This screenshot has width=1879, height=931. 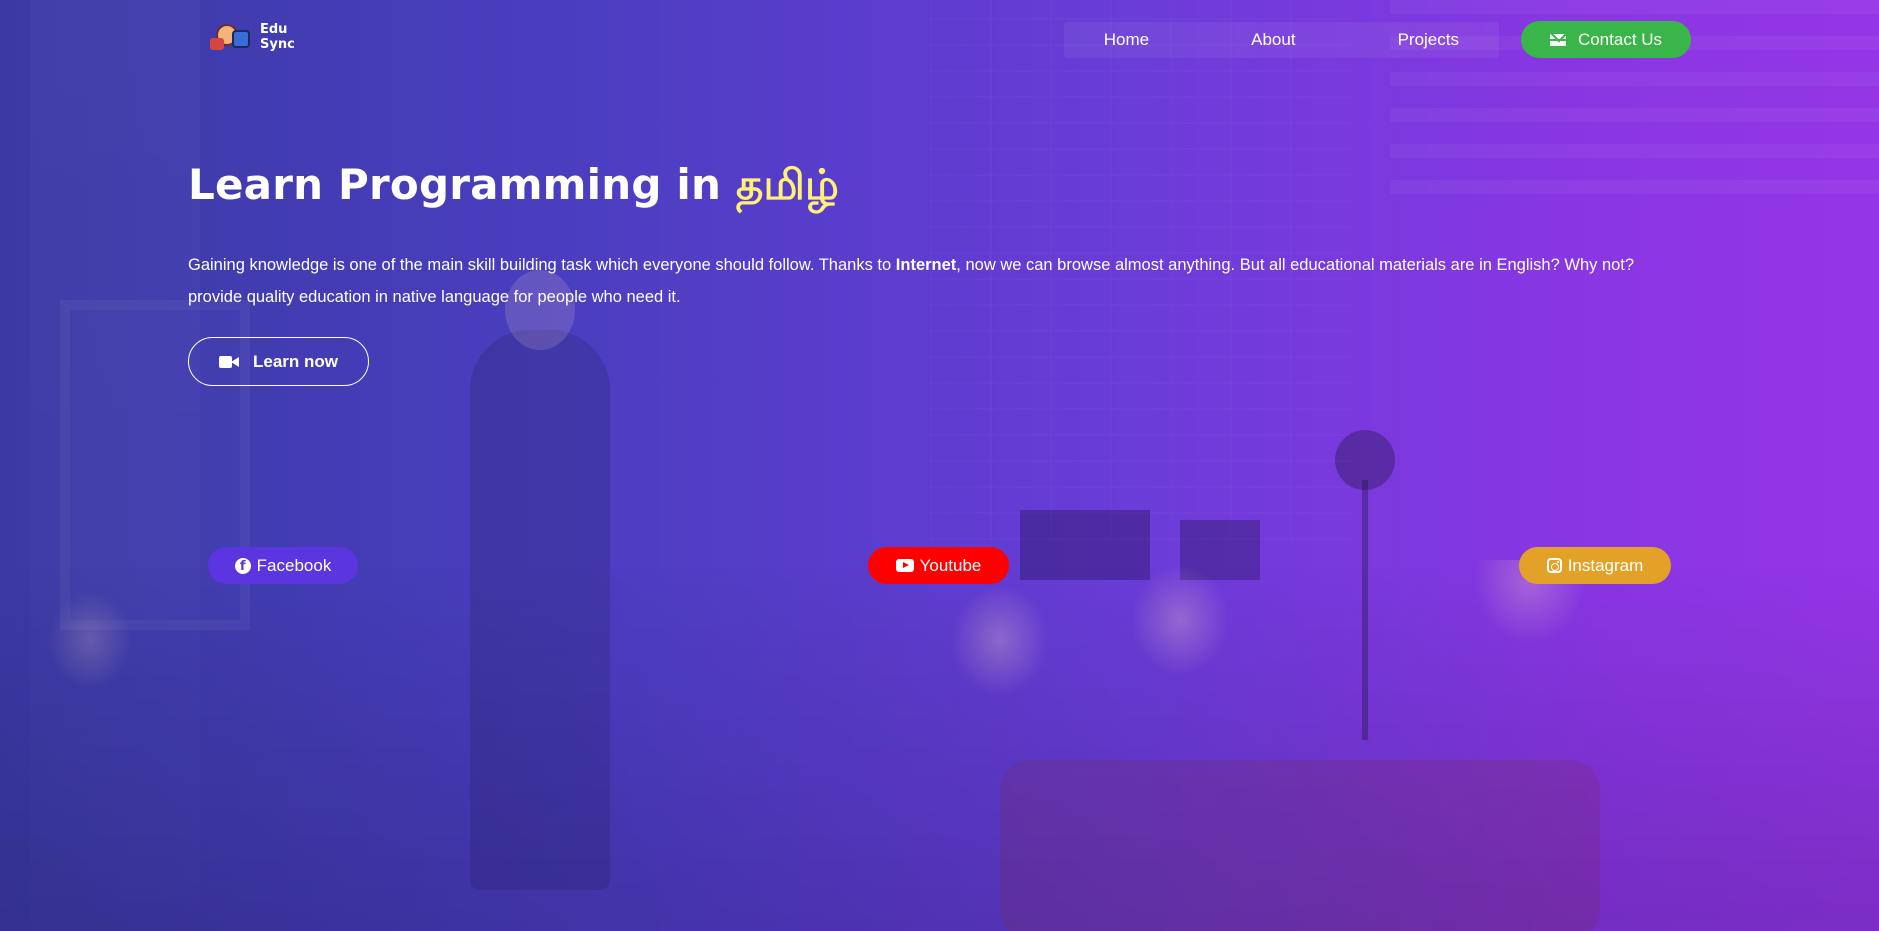 I want to click on youtube-icon, so click(x=904, y=565).